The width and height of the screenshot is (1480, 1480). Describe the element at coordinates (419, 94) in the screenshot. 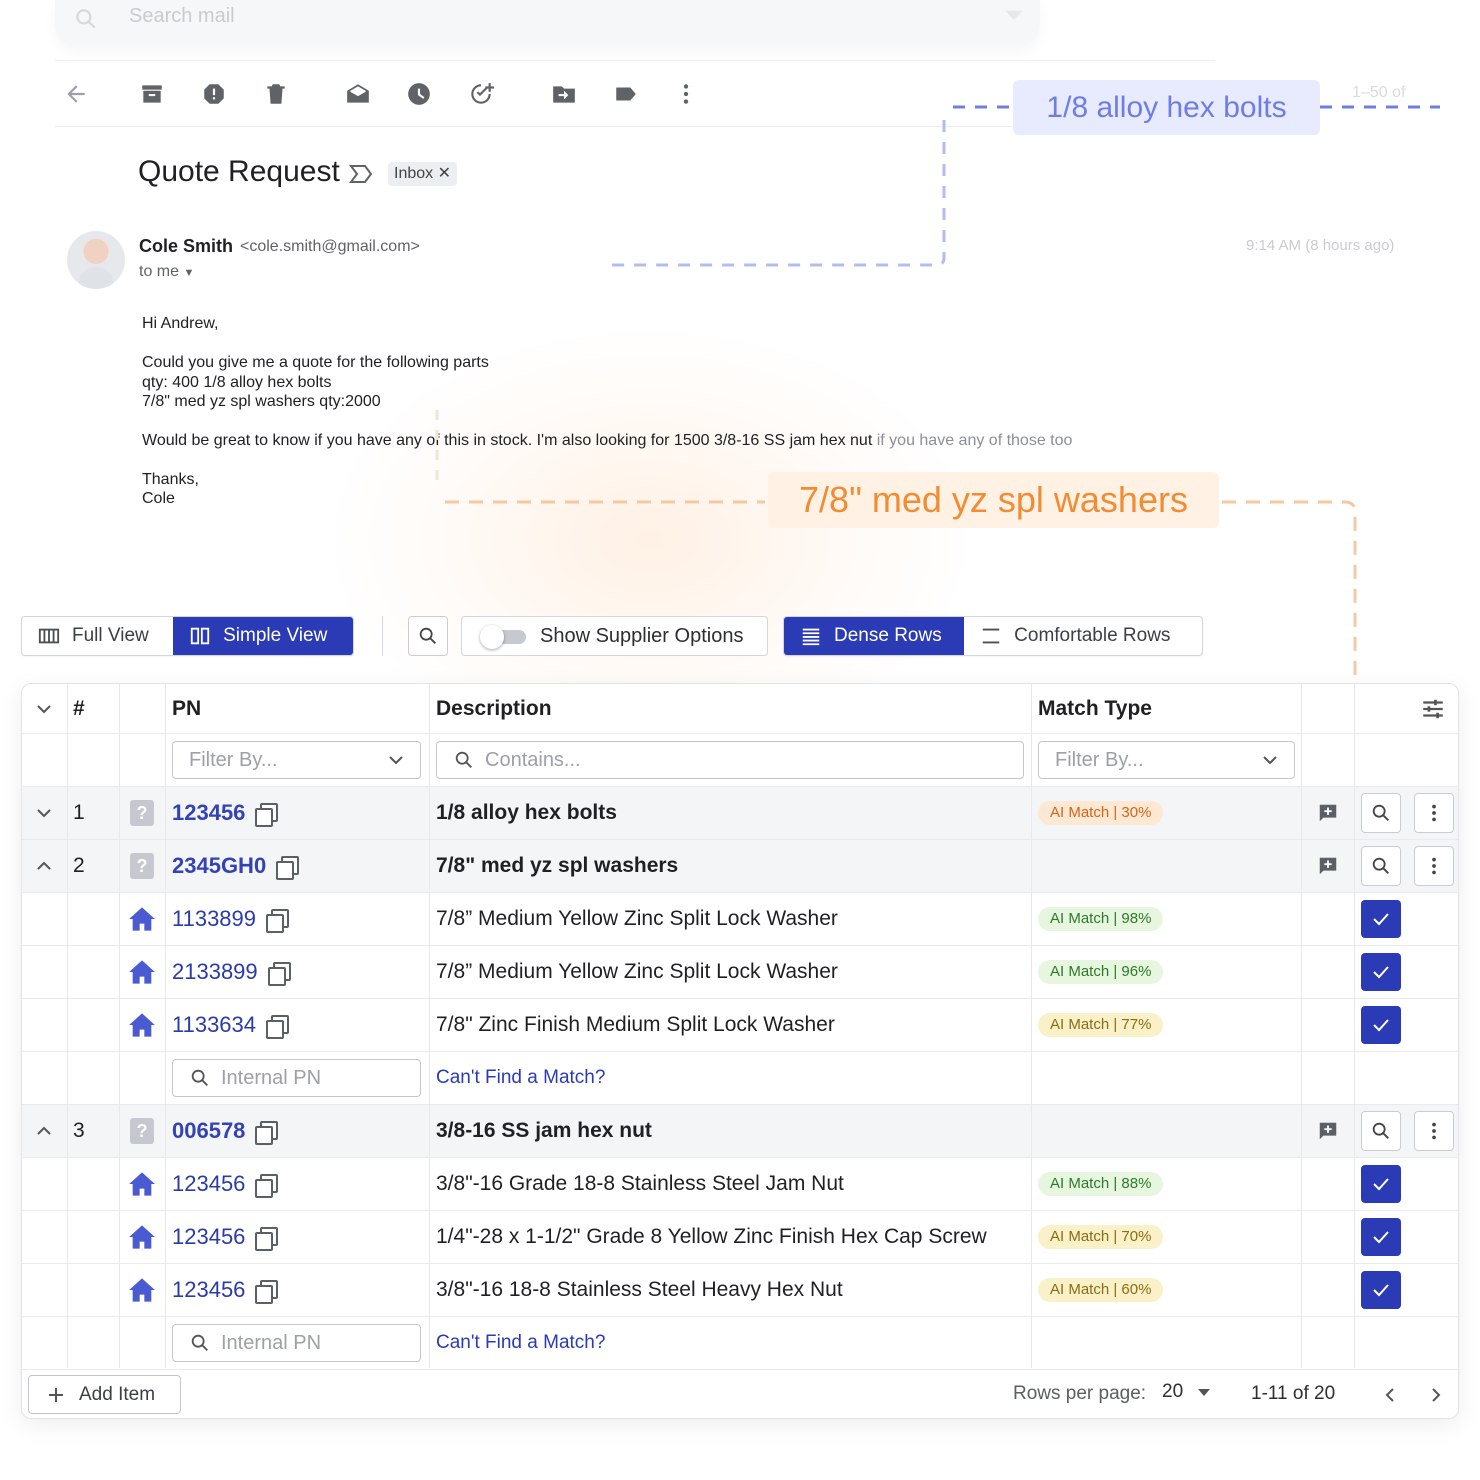

I see `snooze-icon` at that location.